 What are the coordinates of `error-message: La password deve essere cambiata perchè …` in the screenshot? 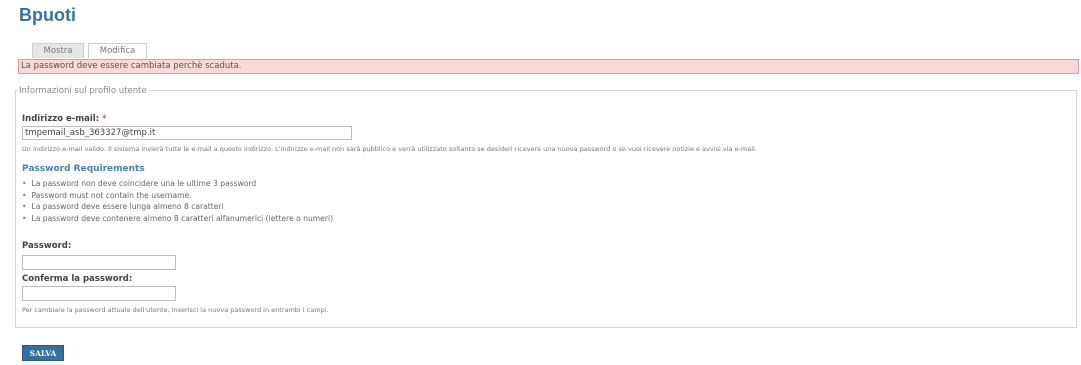 It's located at (548, 66).